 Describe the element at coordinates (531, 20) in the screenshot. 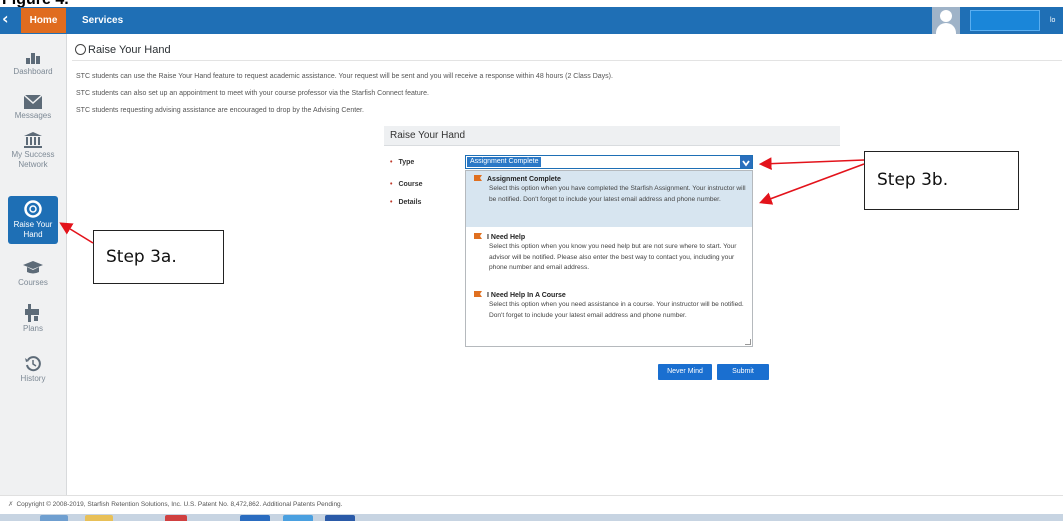

I see `top-bar: ‹ Home Services lo` at that location.